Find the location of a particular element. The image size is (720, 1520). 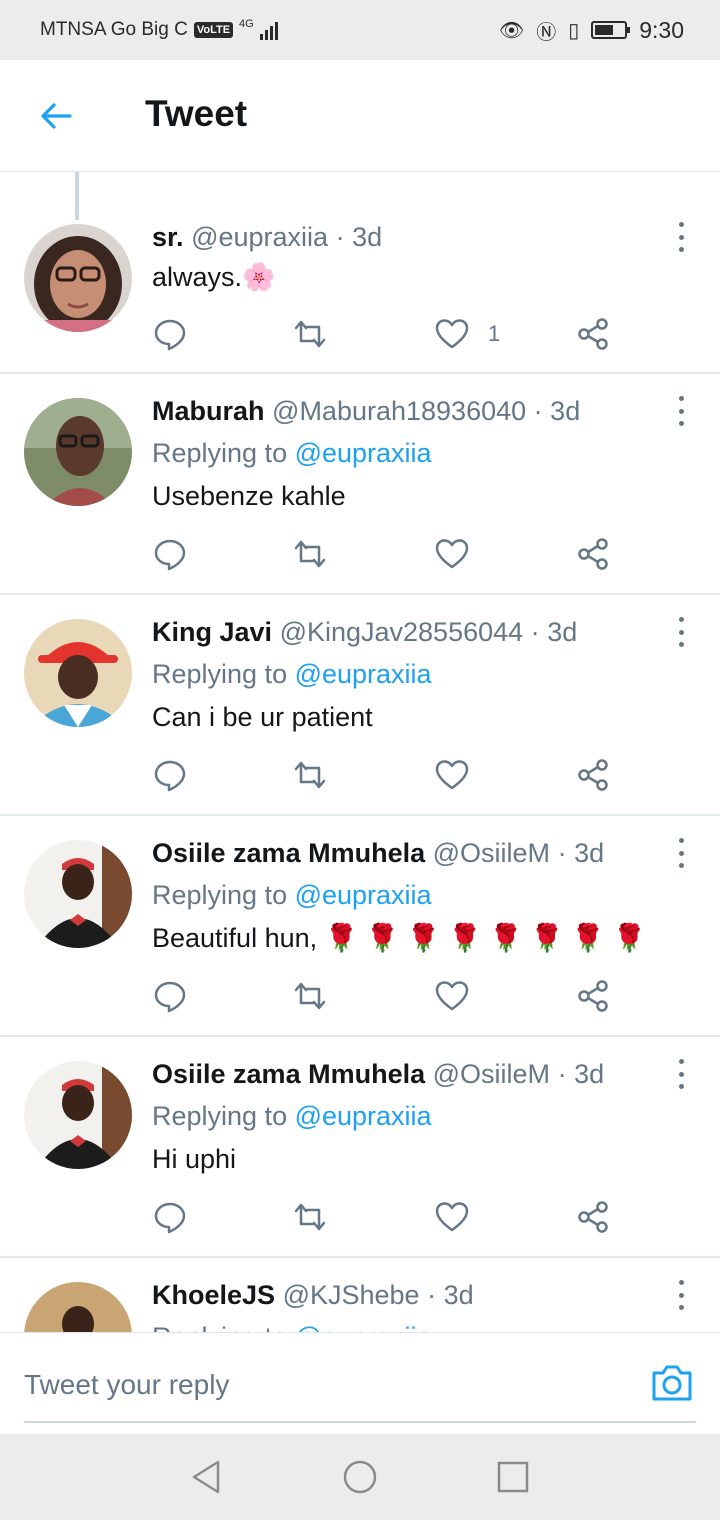

like-count: 1 is located at coordinates (494, 333).